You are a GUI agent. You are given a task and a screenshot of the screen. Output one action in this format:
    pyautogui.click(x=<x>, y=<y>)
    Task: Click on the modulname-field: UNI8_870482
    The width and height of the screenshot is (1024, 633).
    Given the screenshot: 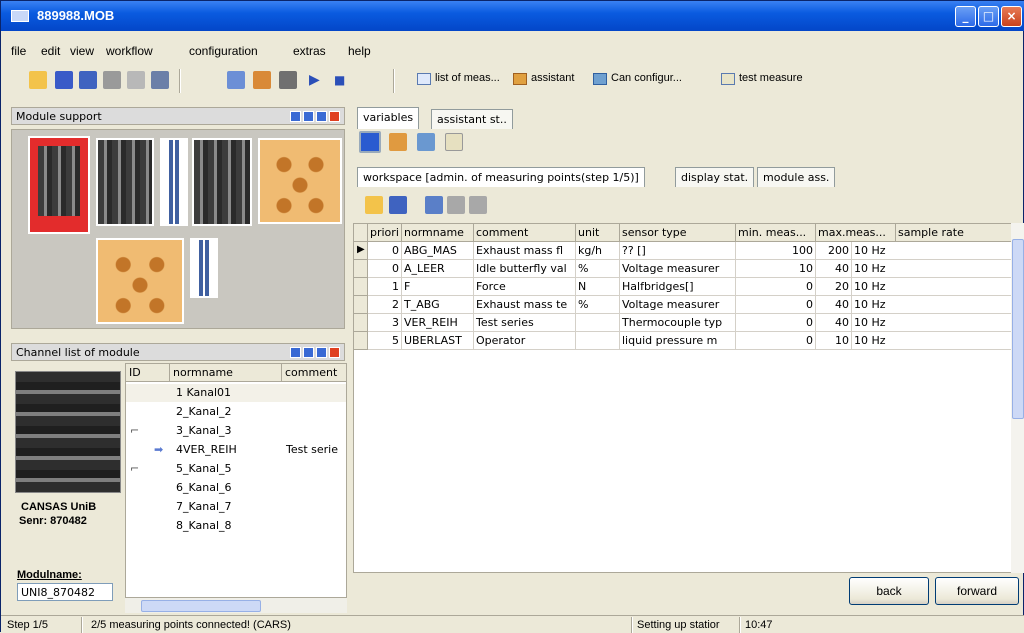 What is the action you would take?
    pyautogui.click(x=65, y=592)
    